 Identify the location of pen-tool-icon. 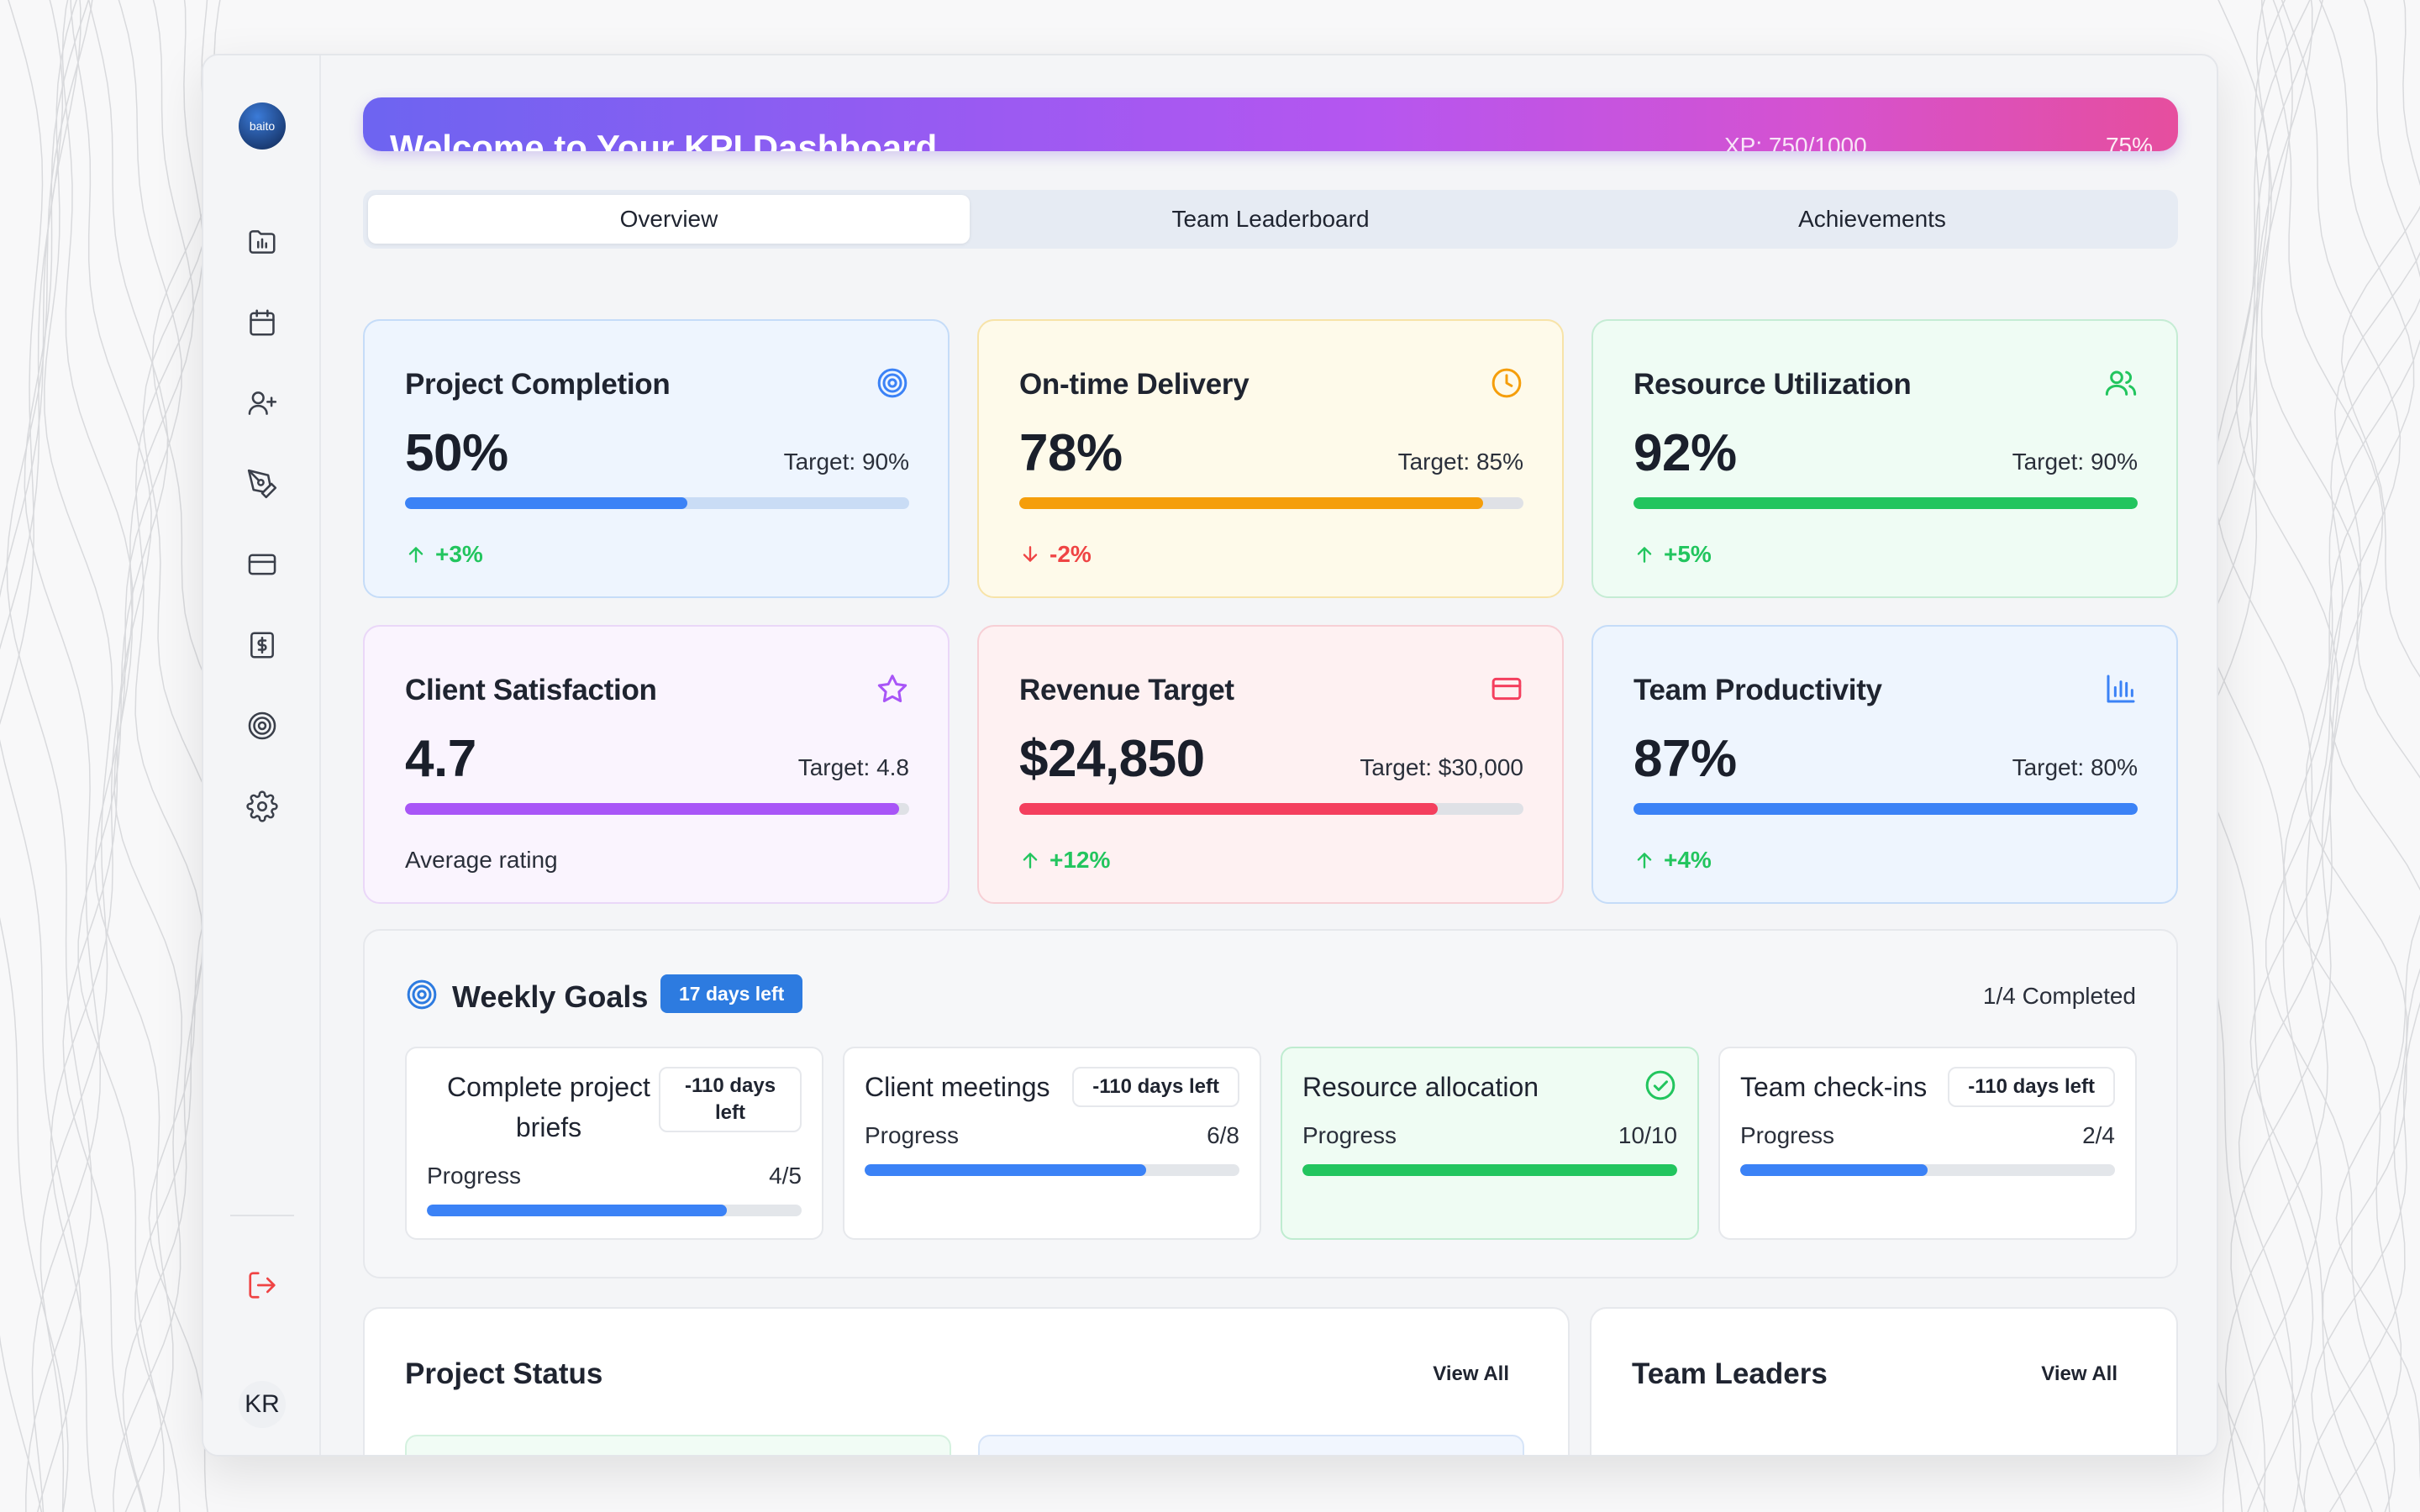
(262, 484).